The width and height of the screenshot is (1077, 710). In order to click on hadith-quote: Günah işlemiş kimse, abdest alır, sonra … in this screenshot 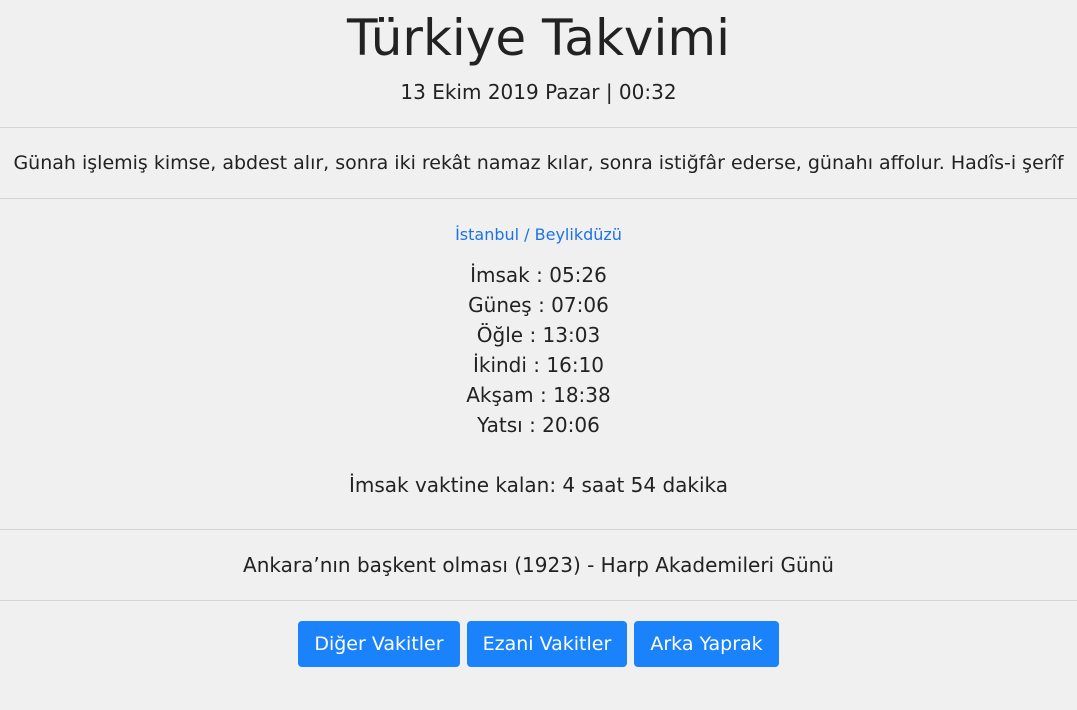, I will do `click(538, 163)`.